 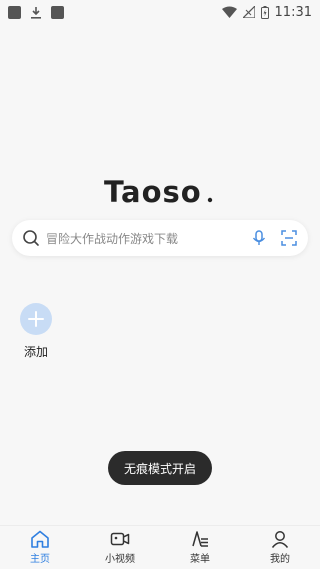 What do you see at coordinates (120, 559) in the screenshot?
I see `nav-label-video: 小视频` at bounding box center [120, 559].